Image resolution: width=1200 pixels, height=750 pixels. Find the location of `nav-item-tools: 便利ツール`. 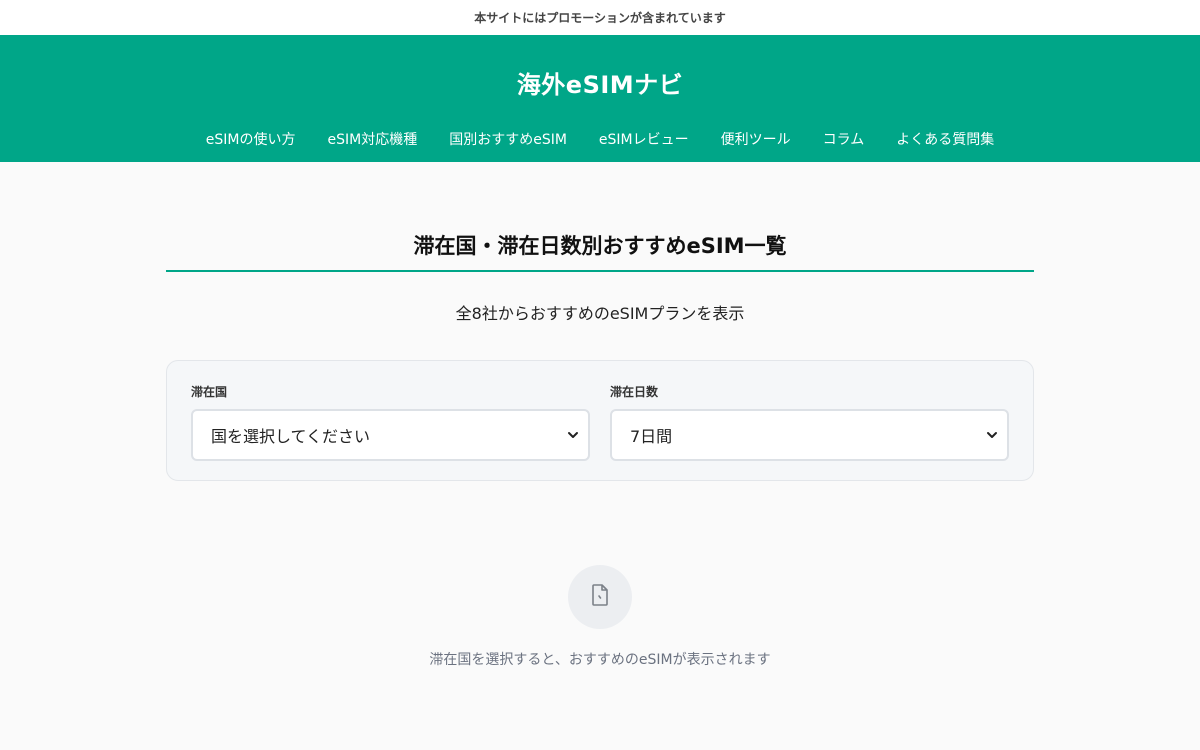

nav-item-tools: 便利ツール is located at coordinates (756, 139).